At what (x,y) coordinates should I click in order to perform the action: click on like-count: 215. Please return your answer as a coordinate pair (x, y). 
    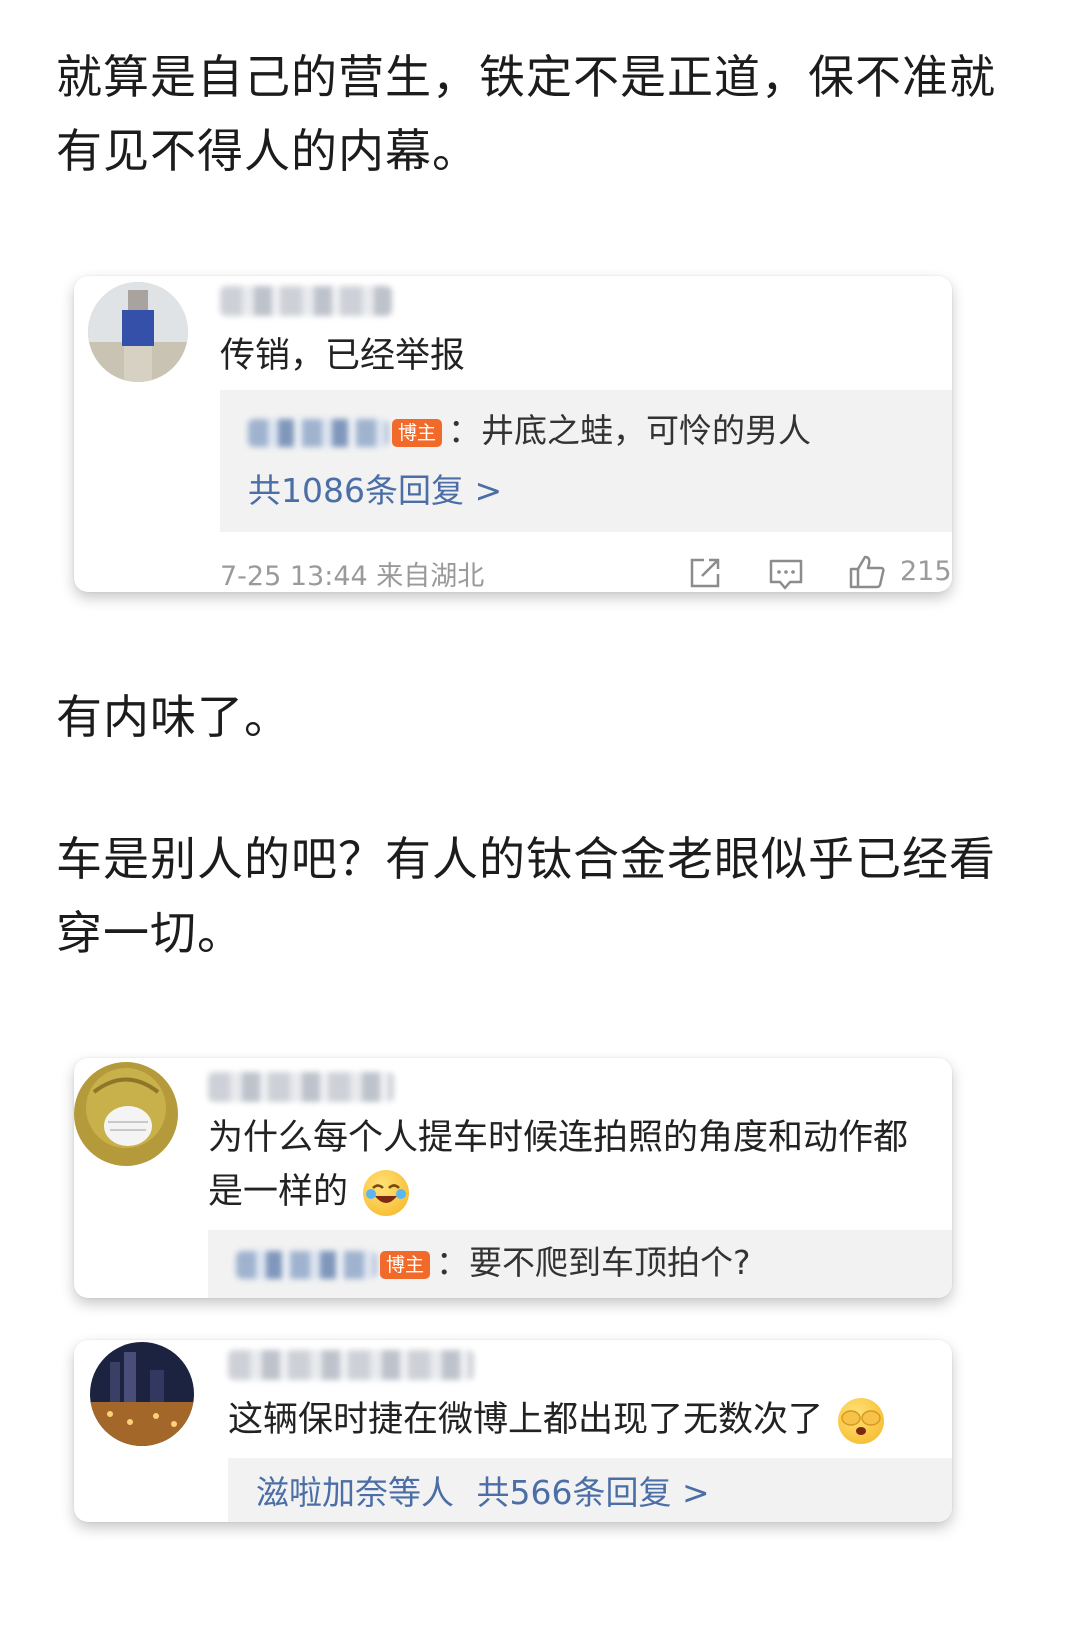
    Looking at the image, I should click on (926, 571).